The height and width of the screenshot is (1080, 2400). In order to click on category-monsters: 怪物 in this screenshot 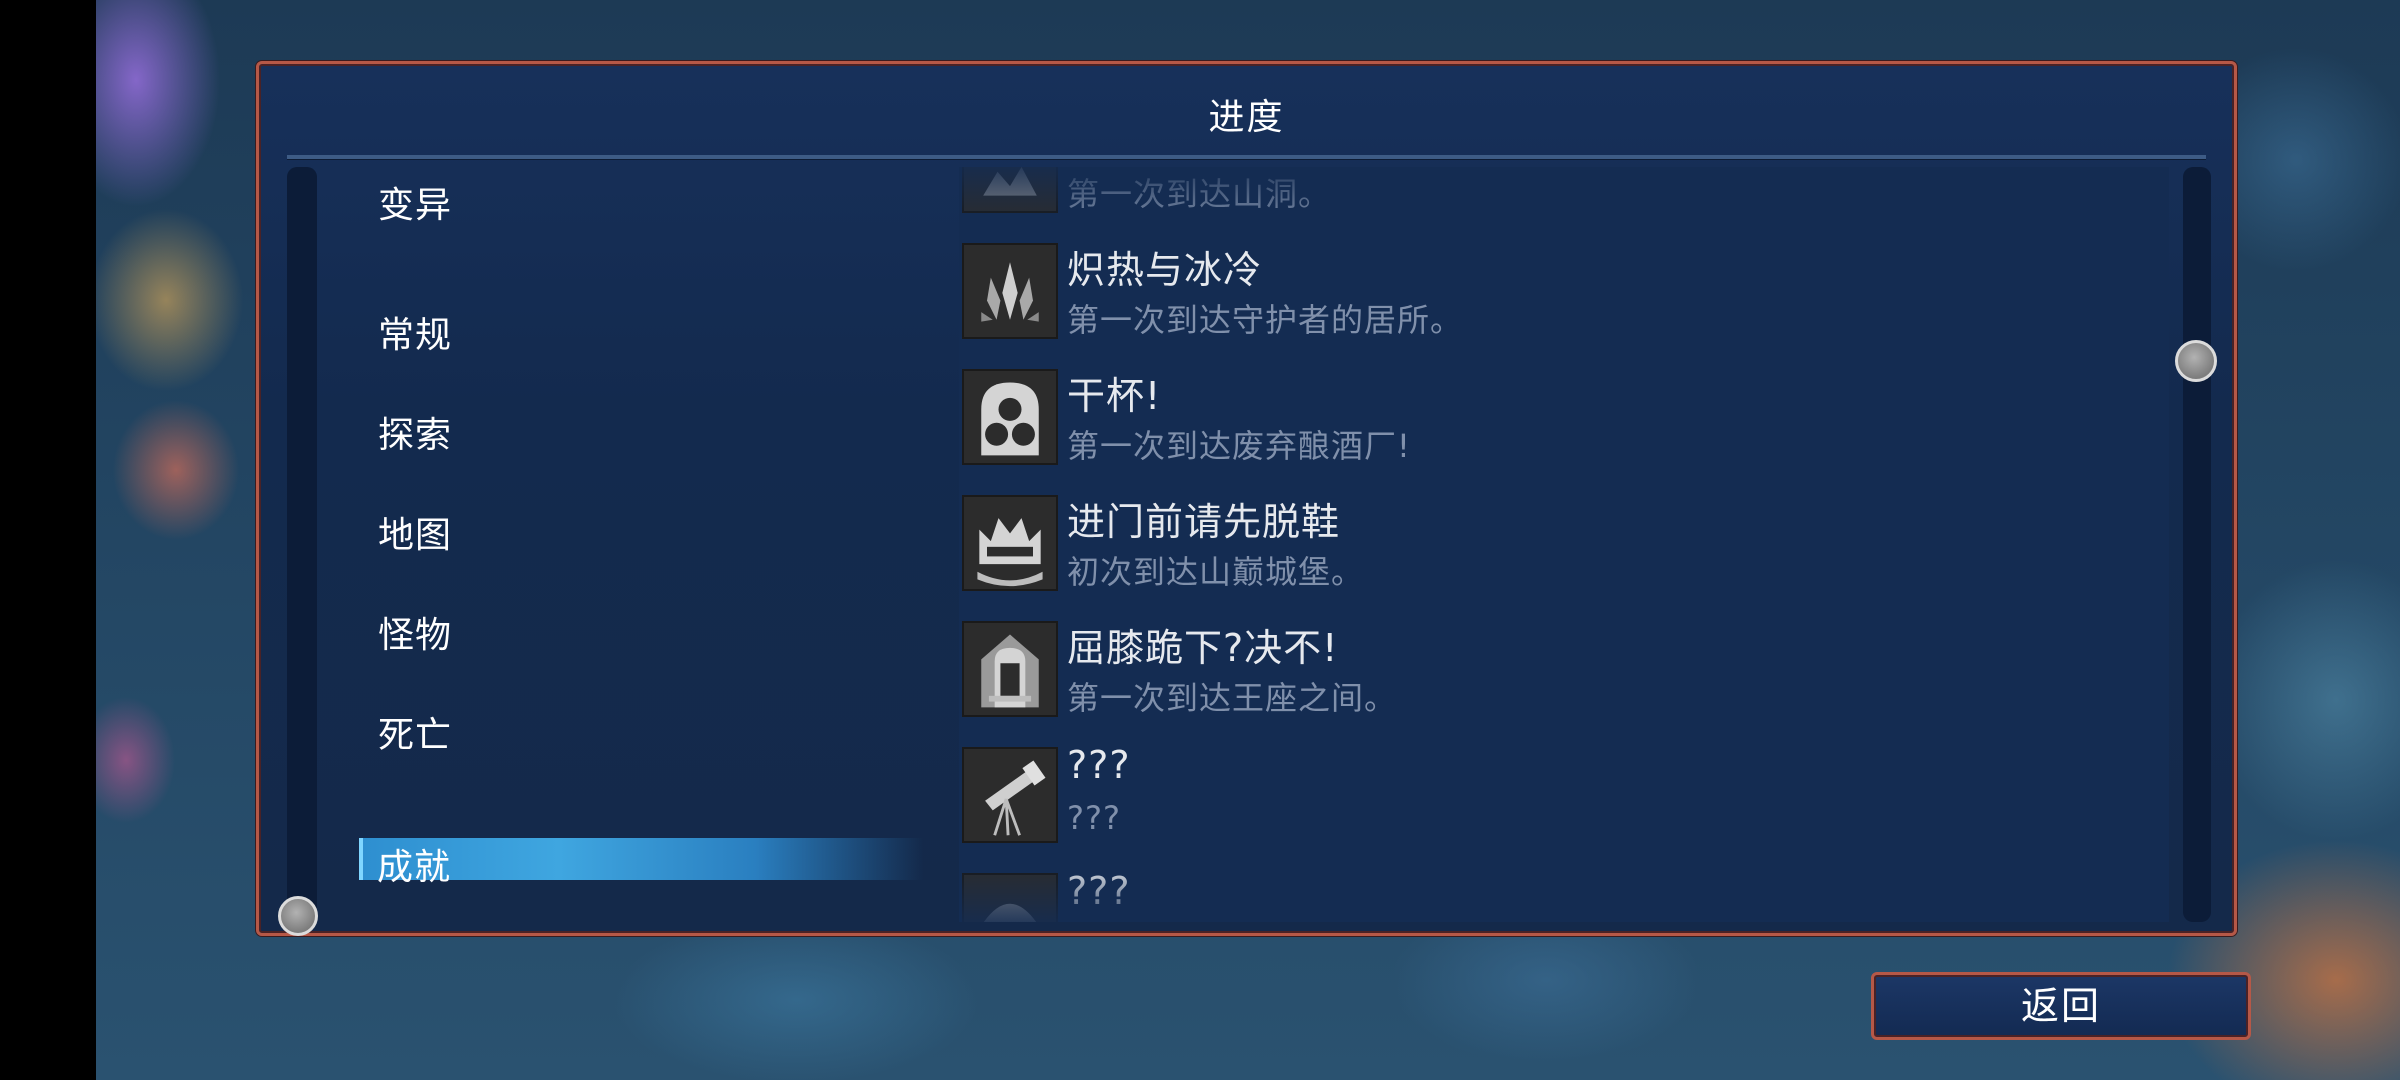, I will do `click(415, 632)`.